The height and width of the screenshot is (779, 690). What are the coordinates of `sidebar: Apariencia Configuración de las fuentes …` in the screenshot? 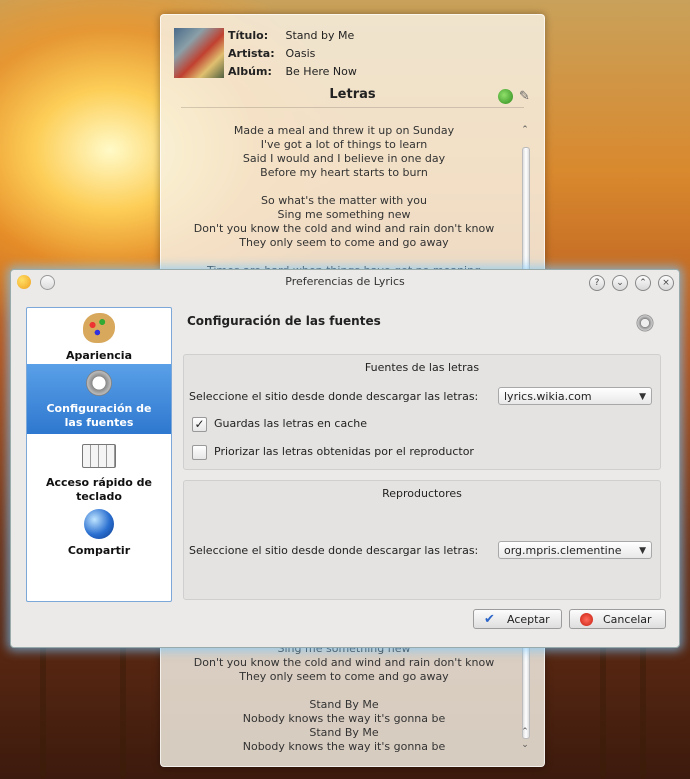 It's located at (99, 454).